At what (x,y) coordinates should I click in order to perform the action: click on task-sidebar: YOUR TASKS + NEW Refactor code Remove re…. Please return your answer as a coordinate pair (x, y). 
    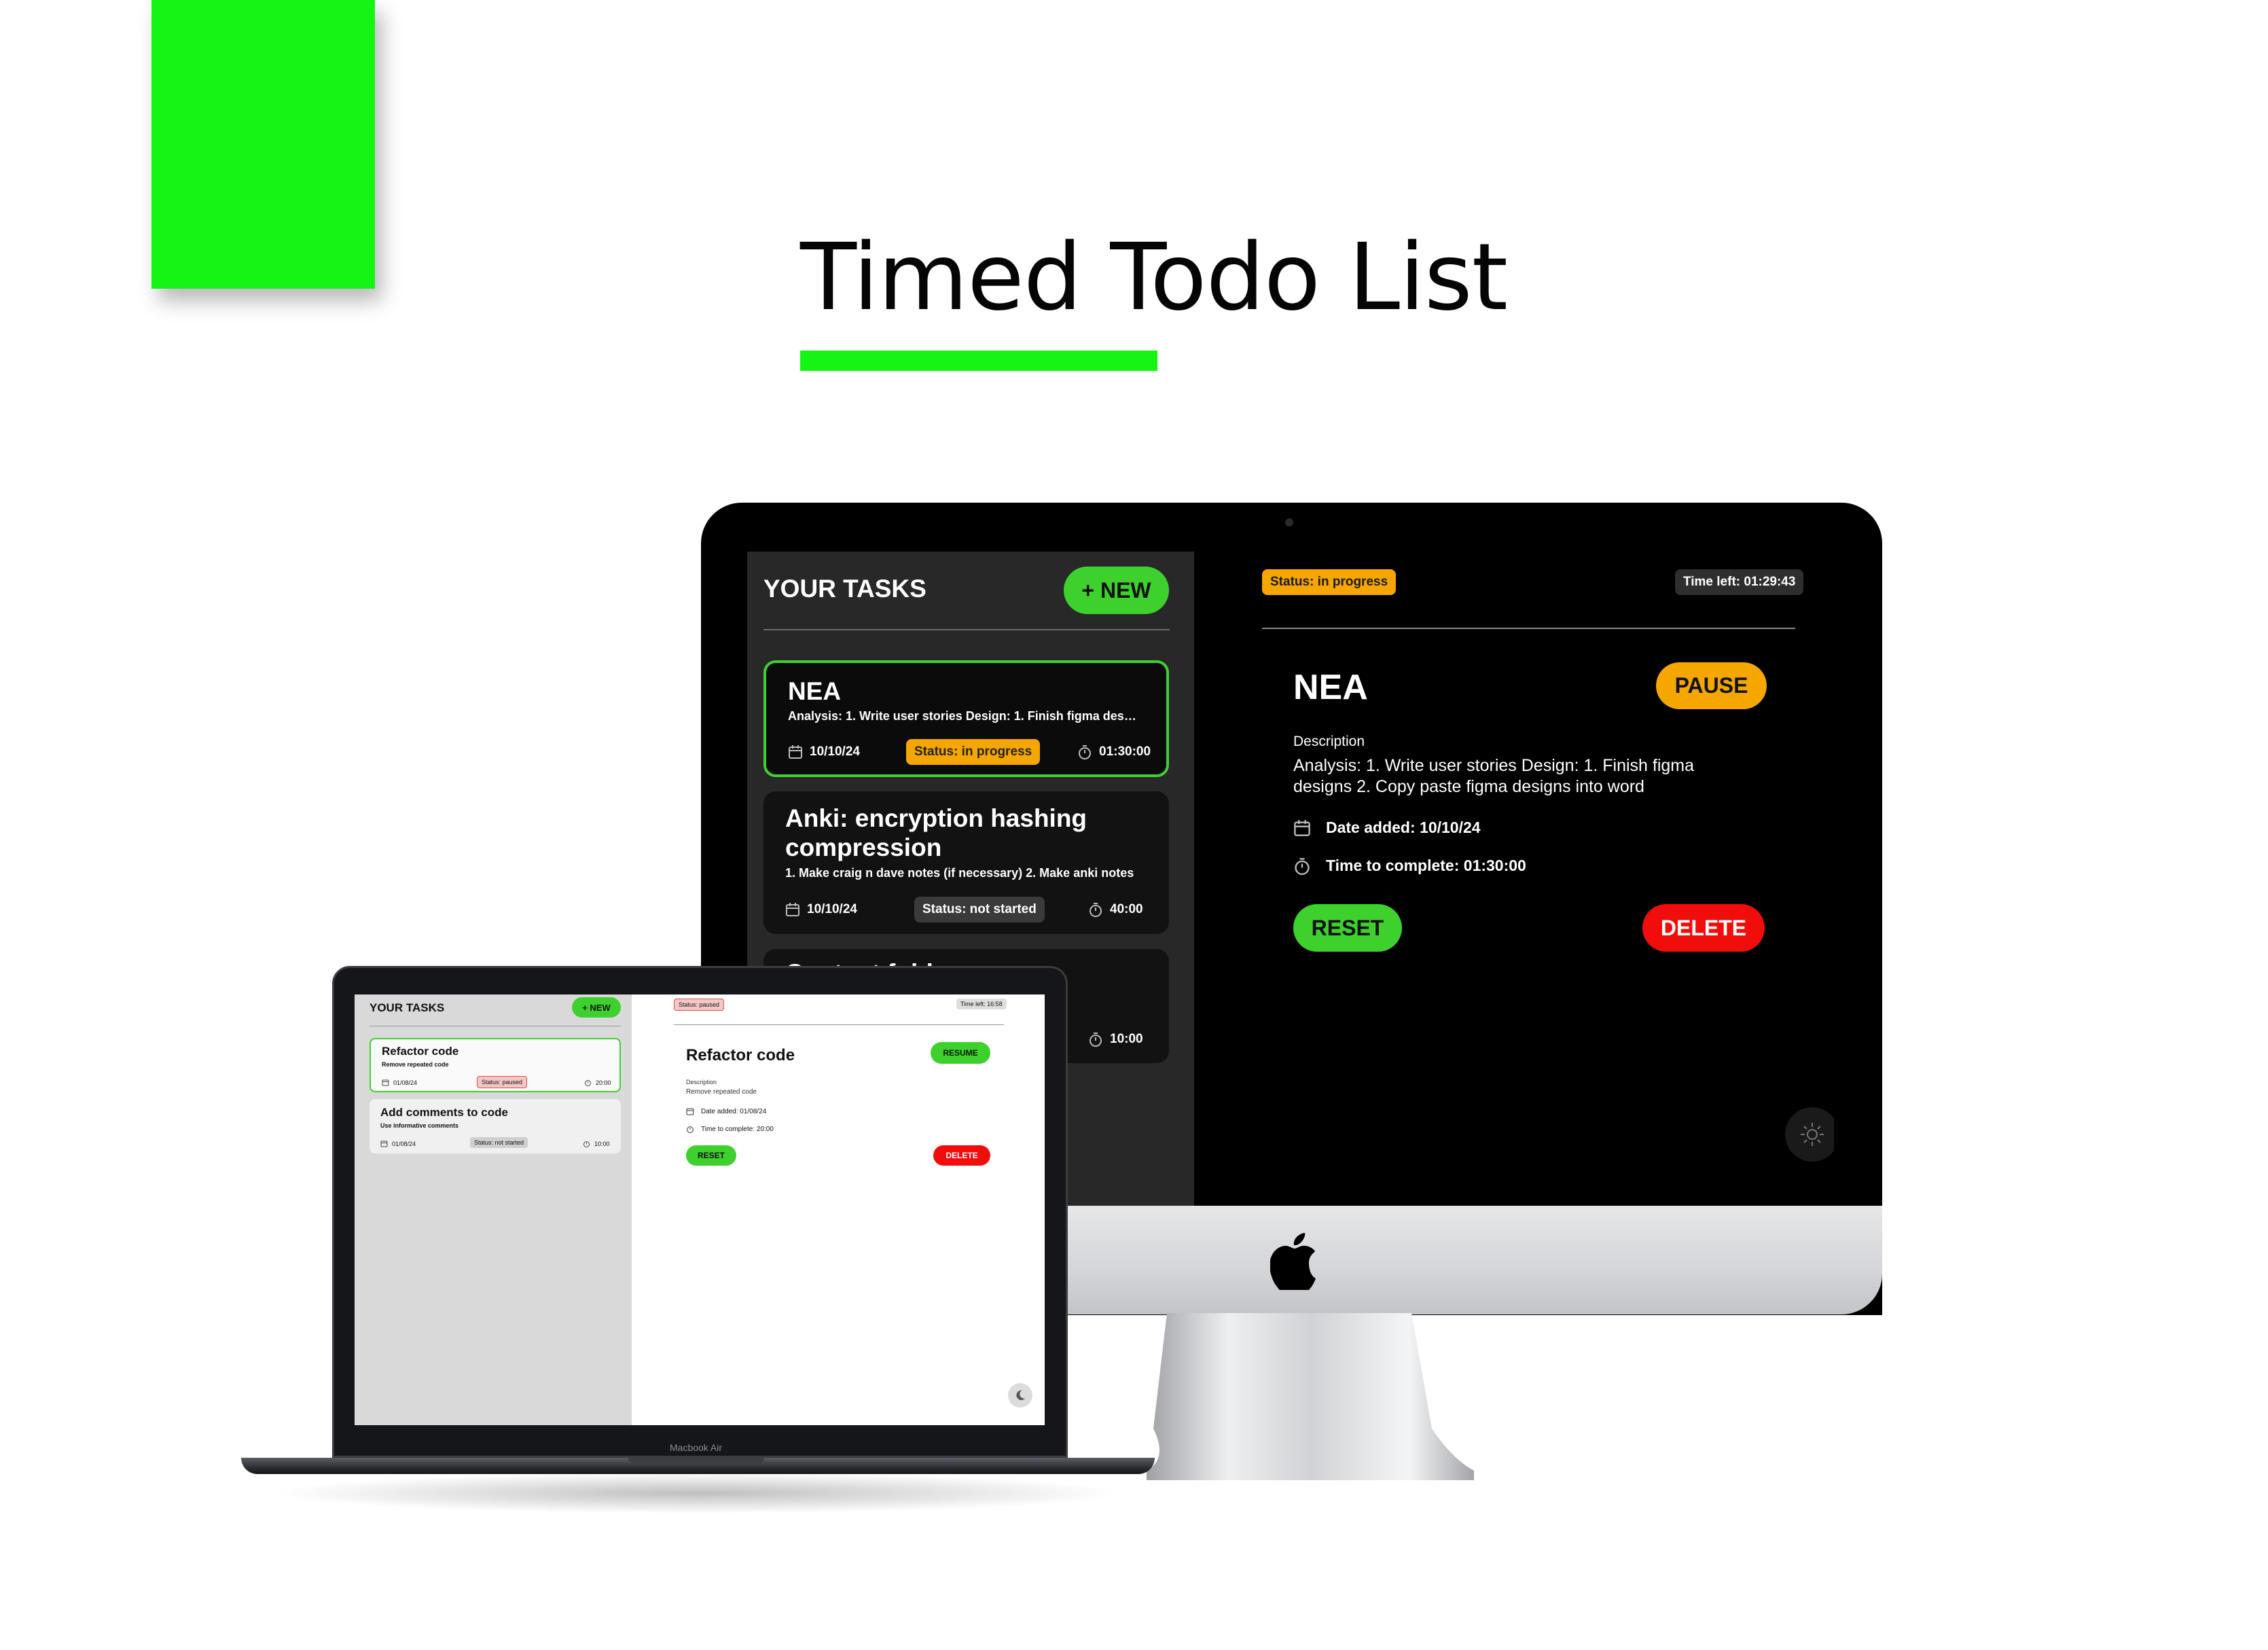
    Looking at the image, I should click on (493, 1209).